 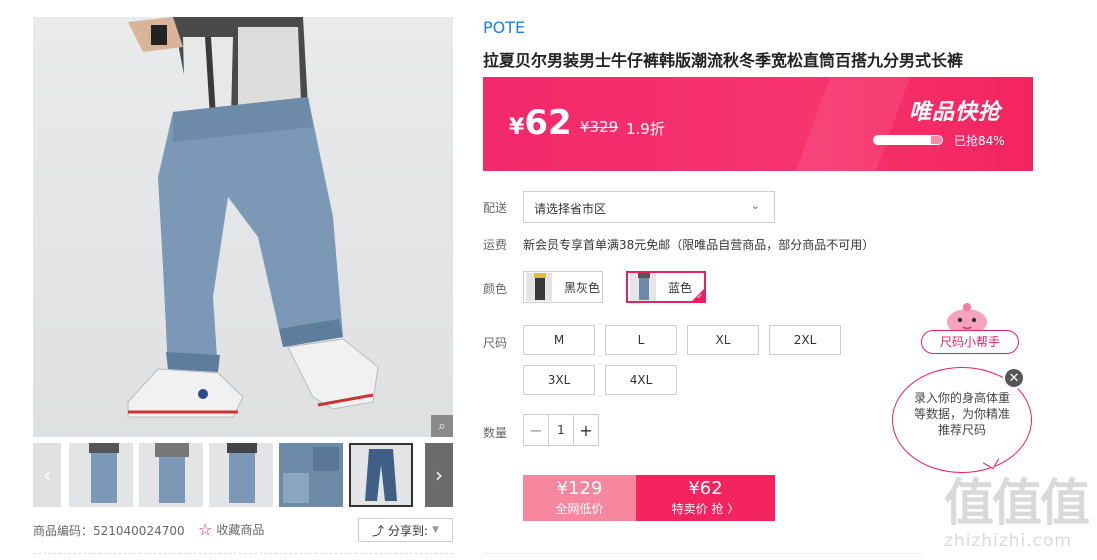 I want to click on original-price-value: 329, so click(x=604, y=127).